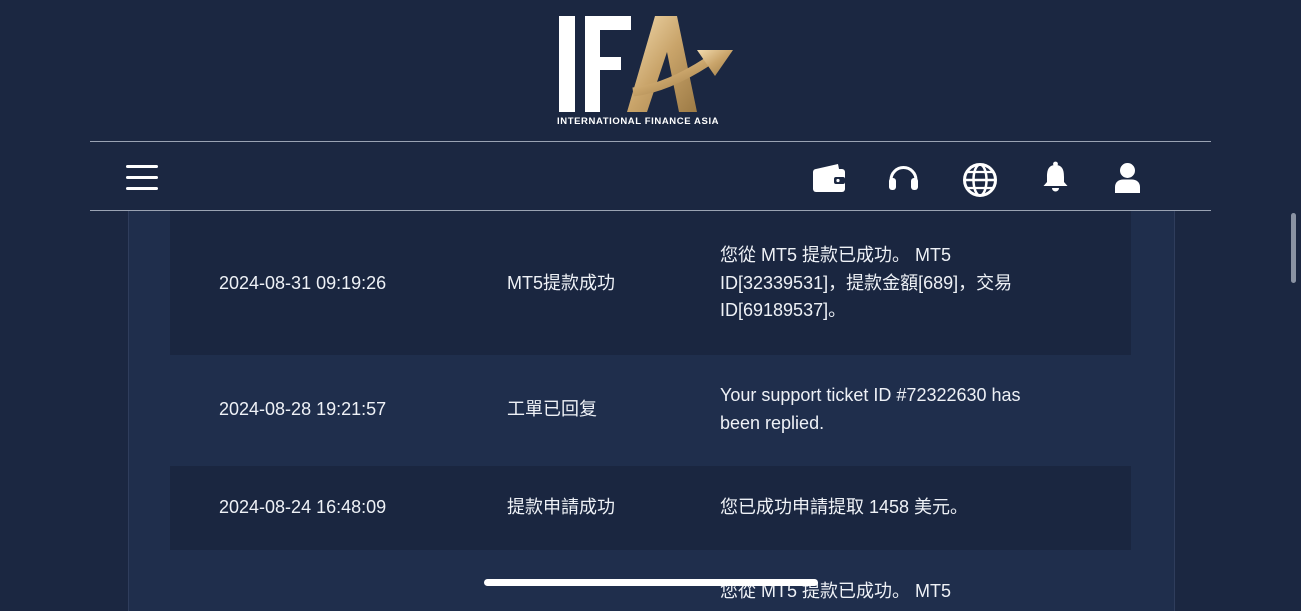 The height and width of the screenshot is (611, 1301). I want to click on logo-mark, so click(646, 64).